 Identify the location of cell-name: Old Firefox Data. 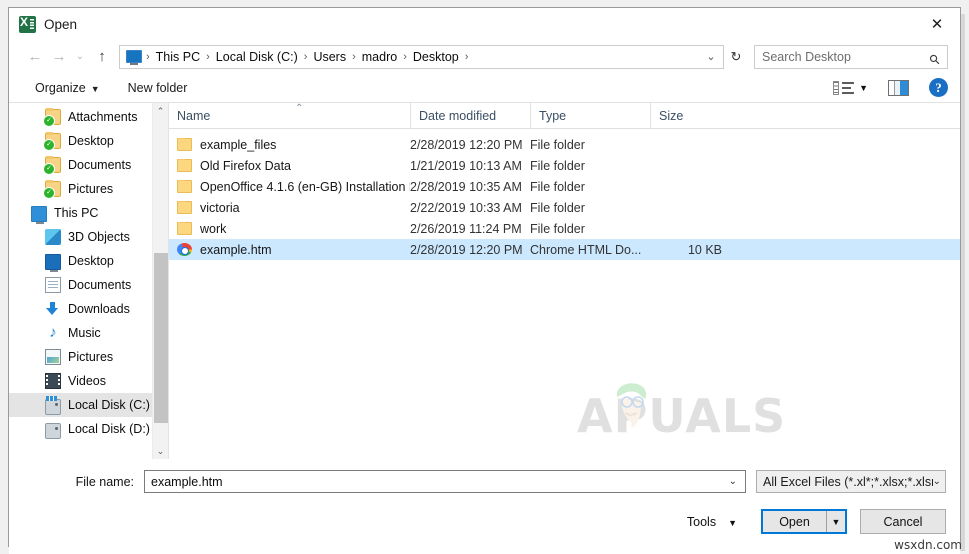
(289, 165).